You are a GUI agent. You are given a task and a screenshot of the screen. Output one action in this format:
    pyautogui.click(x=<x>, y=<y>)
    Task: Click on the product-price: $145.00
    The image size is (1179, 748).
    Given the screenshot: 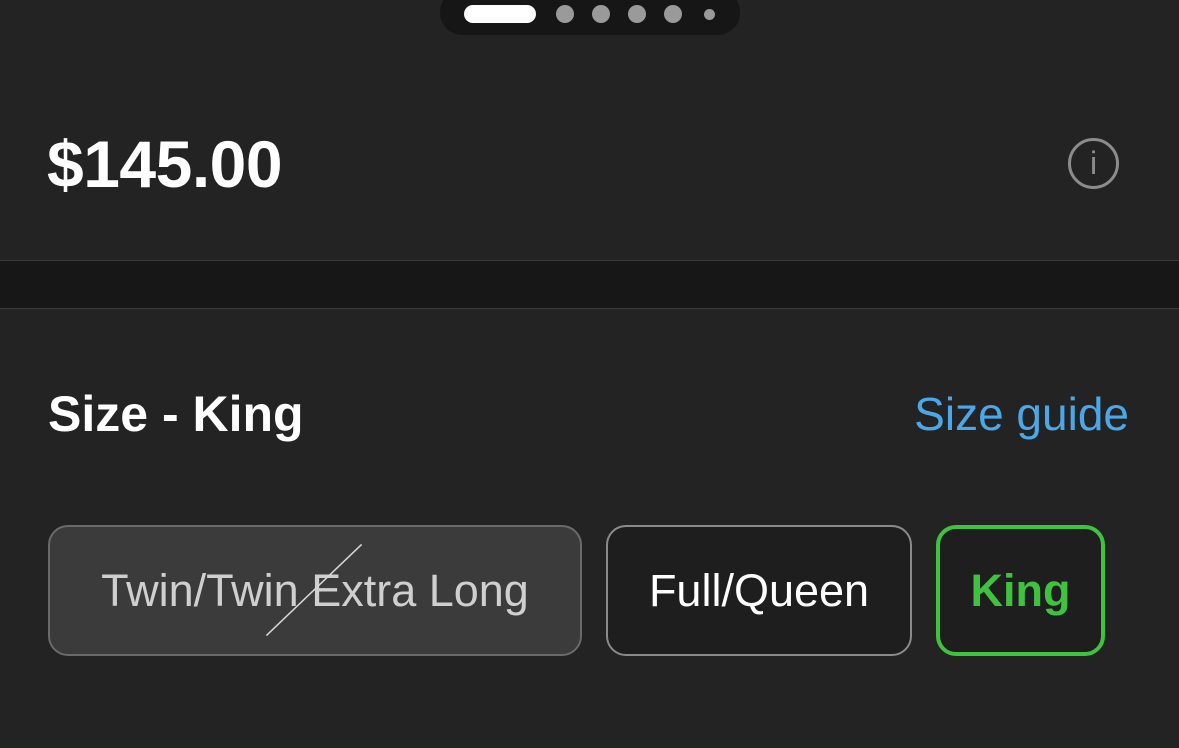 What is the action you would take?
    pyautogui.click(x=165, y=164)
    